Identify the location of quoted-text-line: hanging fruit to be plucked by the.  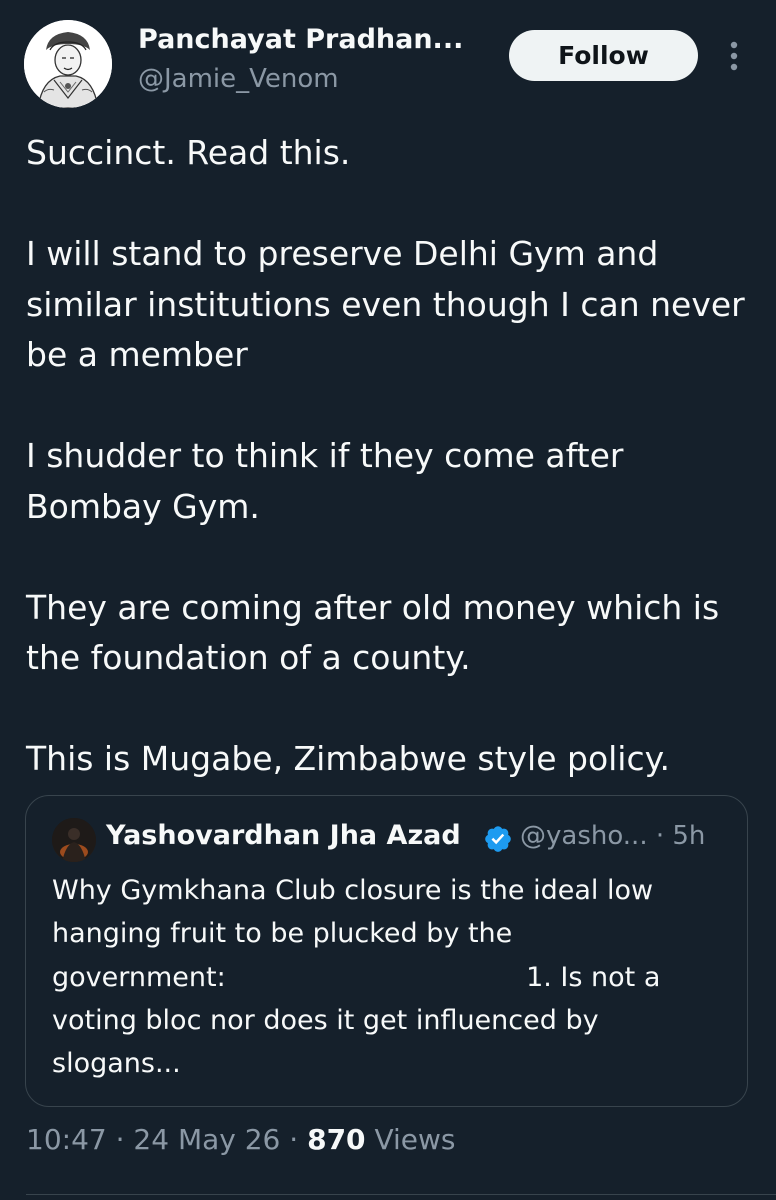
(282, 934).